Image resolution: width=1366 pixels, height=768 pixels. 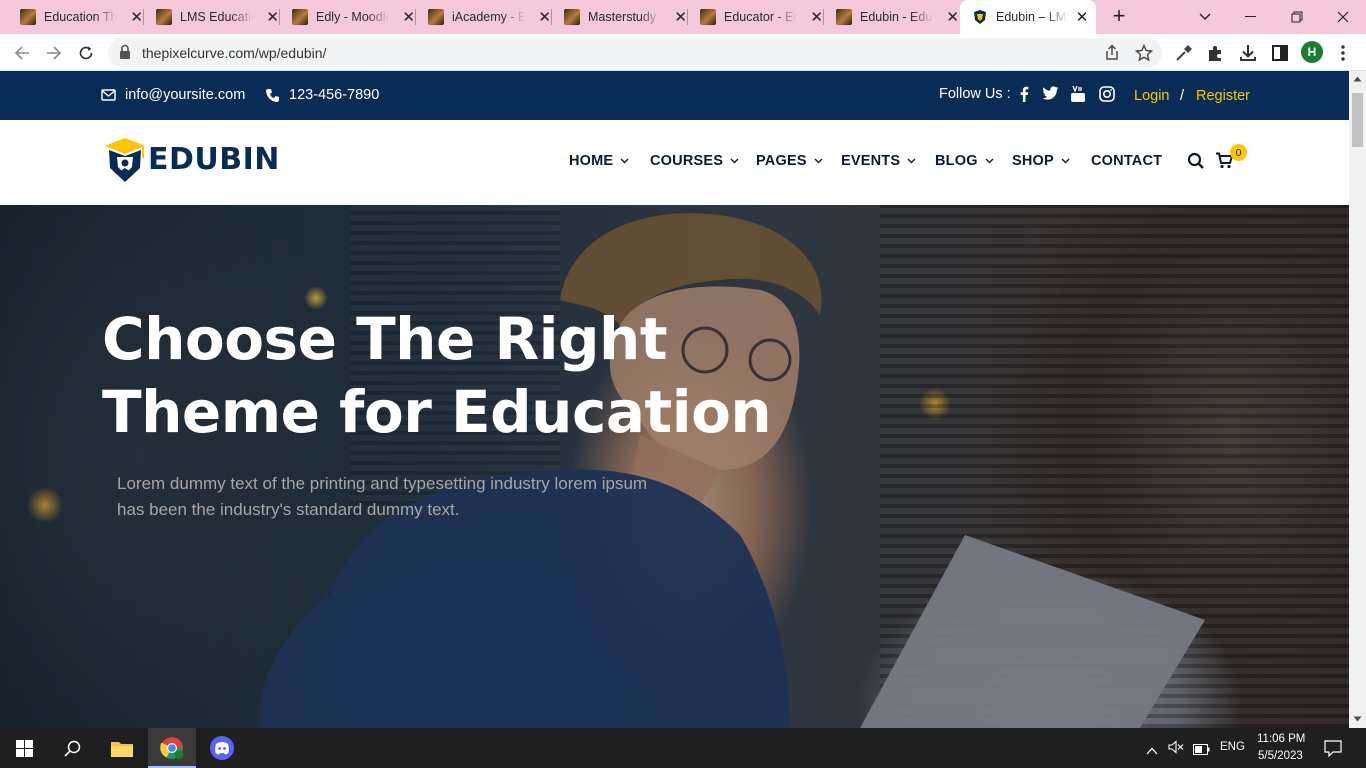 I want to click on reload-icon, so click(x=86, y=53).